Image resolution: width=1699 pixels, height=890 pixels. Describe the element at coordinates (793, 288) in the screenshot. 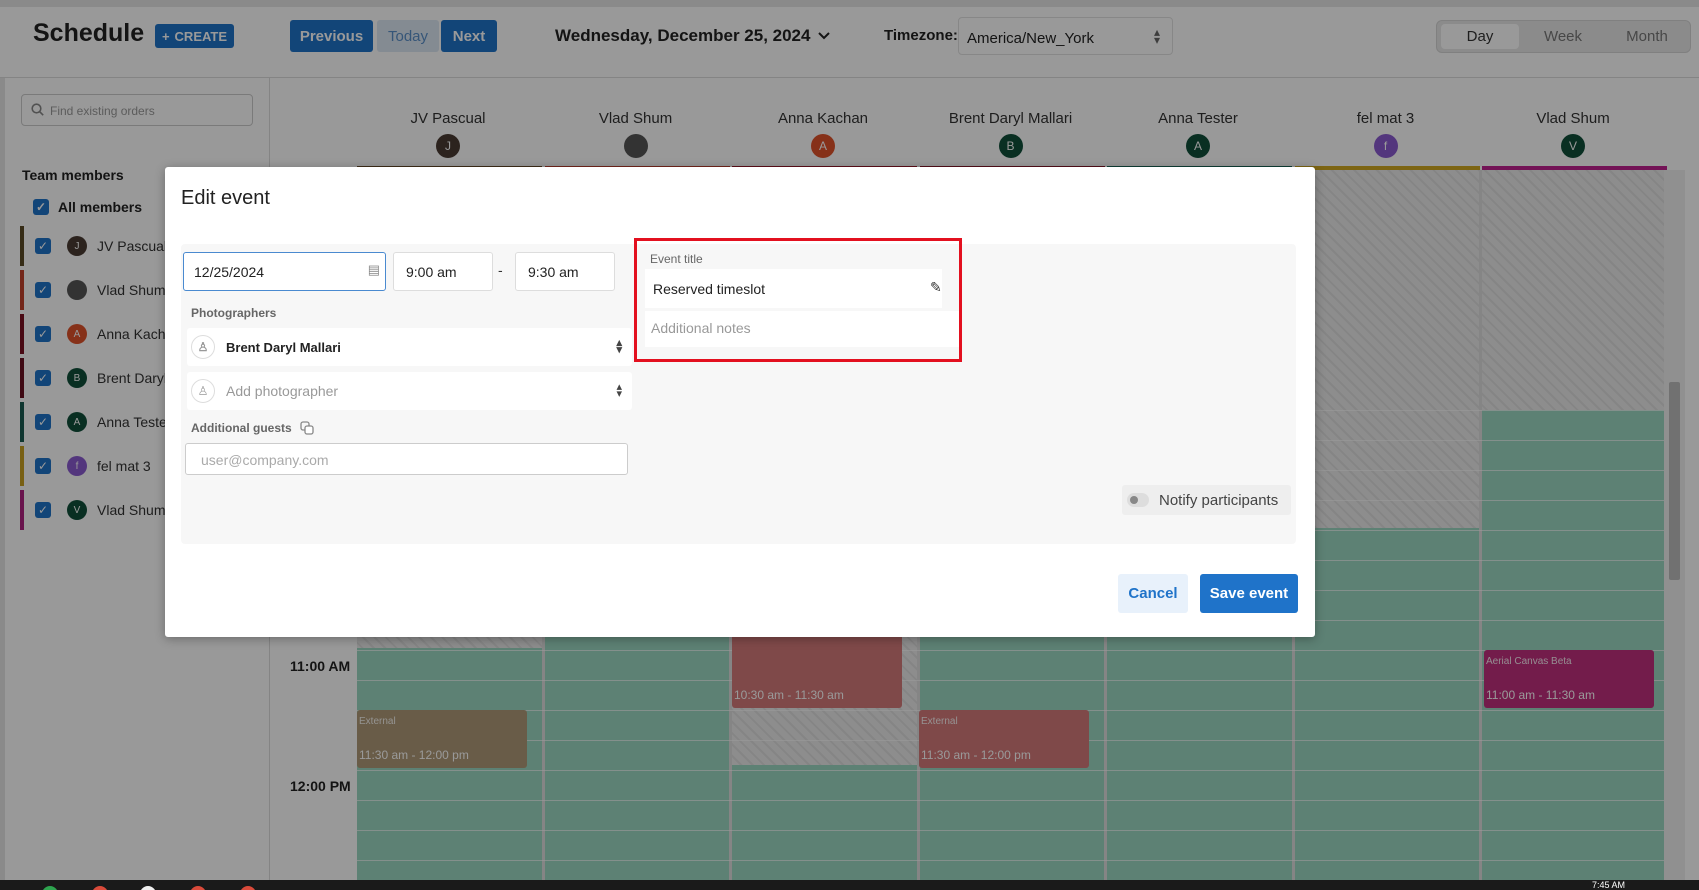

I see `event-title-field: Reserved timeslot ✎` at that location.